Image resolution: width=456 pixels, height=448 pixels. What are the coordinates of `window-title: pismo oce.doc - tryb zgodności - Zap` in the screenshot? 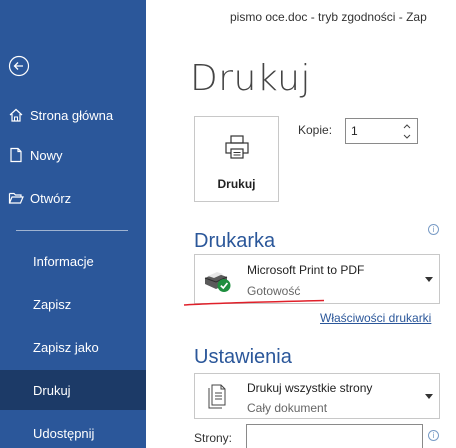 It's located at (328, 17).